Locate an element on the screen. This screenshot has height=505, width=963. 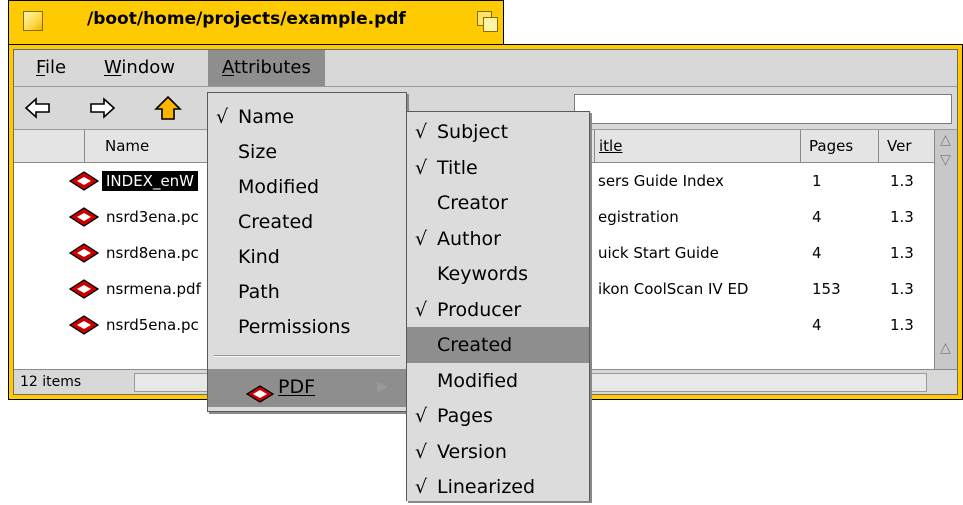
menu-file: File is located at coordinates (51, 68).